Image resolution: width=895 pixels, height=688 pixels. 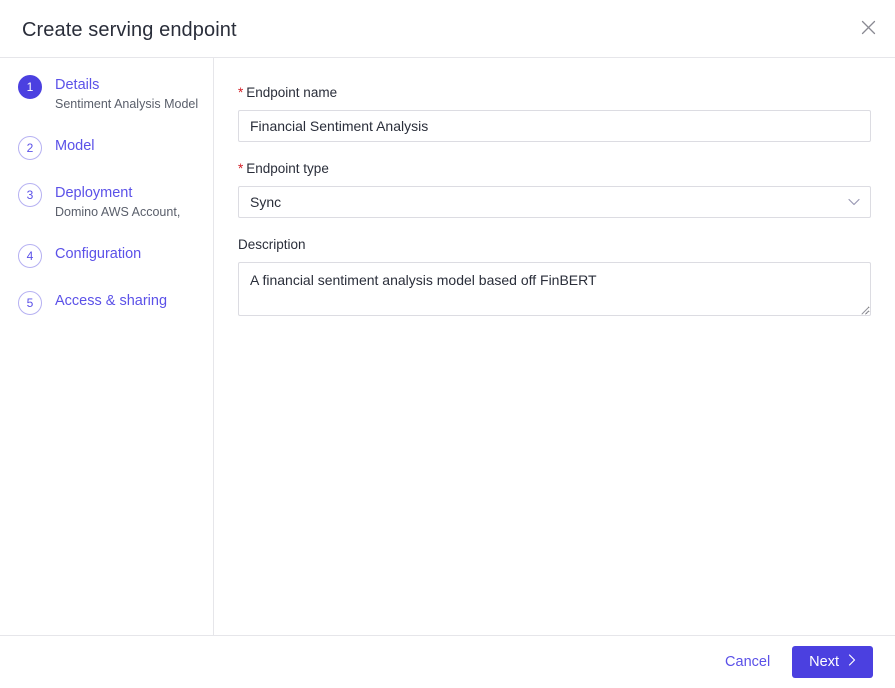 What do you see at coordinates (30, 195) in the screenshot?
I see `step-number-badge: 3` at bounding box center [30, 195].